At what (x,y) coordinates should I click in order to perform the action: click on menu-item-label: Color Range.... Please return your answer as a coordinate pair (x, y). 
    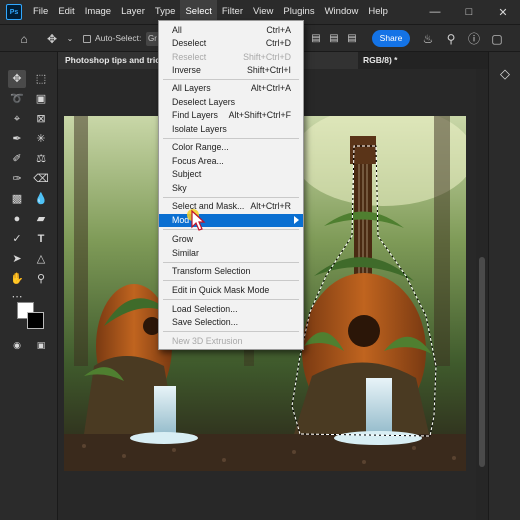
    Looking at the image, I should click on (200, 147).